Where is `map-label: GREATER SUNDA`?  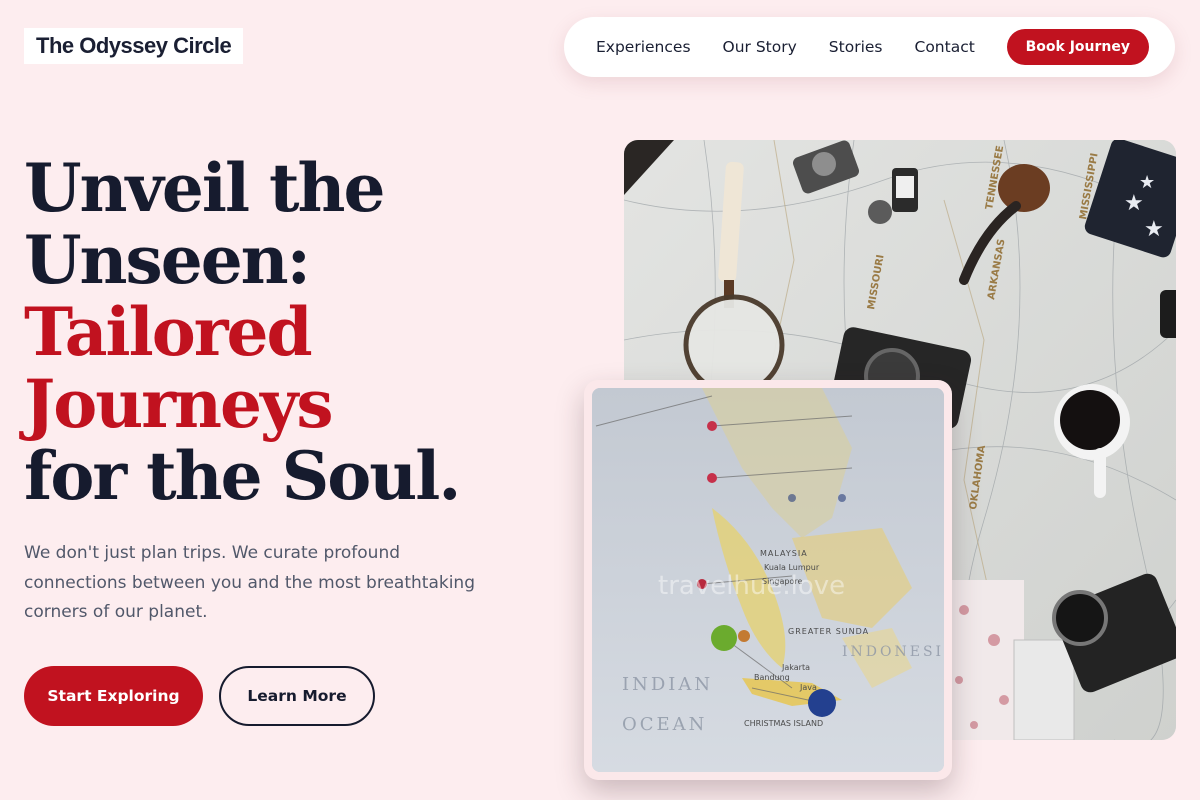 map-label: GREATER SUNDA is located at coordinates (828, 631).